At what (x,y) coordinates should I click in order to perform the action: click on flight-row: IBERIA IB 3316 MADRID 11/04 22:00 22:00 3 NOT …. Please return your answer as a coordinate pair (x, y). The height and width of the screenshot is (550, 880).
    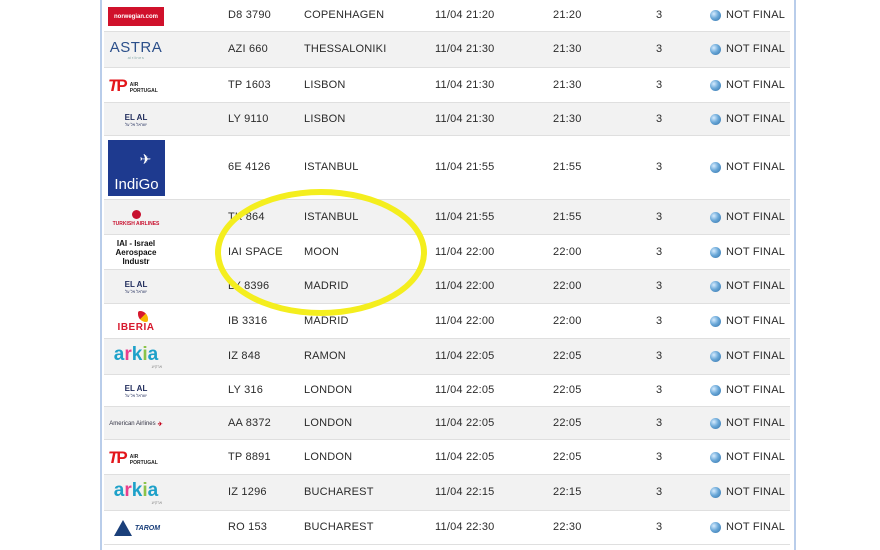
    Looking at the image, I should click on (447, 321).